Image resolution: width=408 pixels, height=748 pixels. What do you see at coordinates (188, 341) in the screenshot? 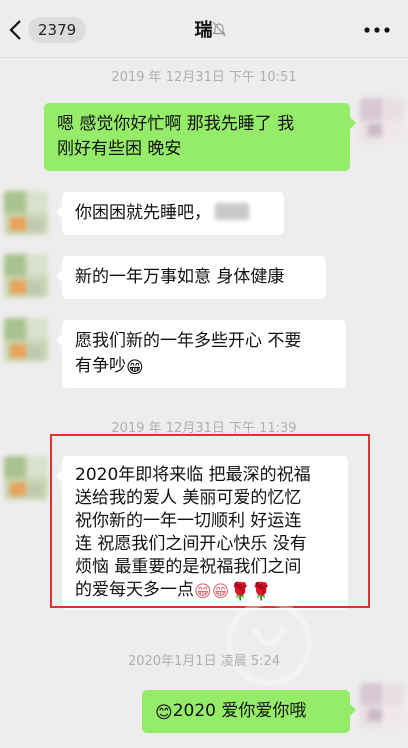
I see `message-text: 愿我们新的一年多些开心 不要` at bounding box center [188, 341].